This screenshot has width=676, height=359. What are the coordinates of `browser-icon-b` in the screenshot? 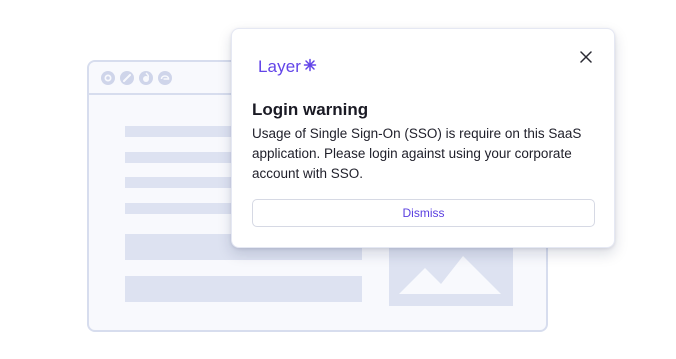 It's located at (127, 78).